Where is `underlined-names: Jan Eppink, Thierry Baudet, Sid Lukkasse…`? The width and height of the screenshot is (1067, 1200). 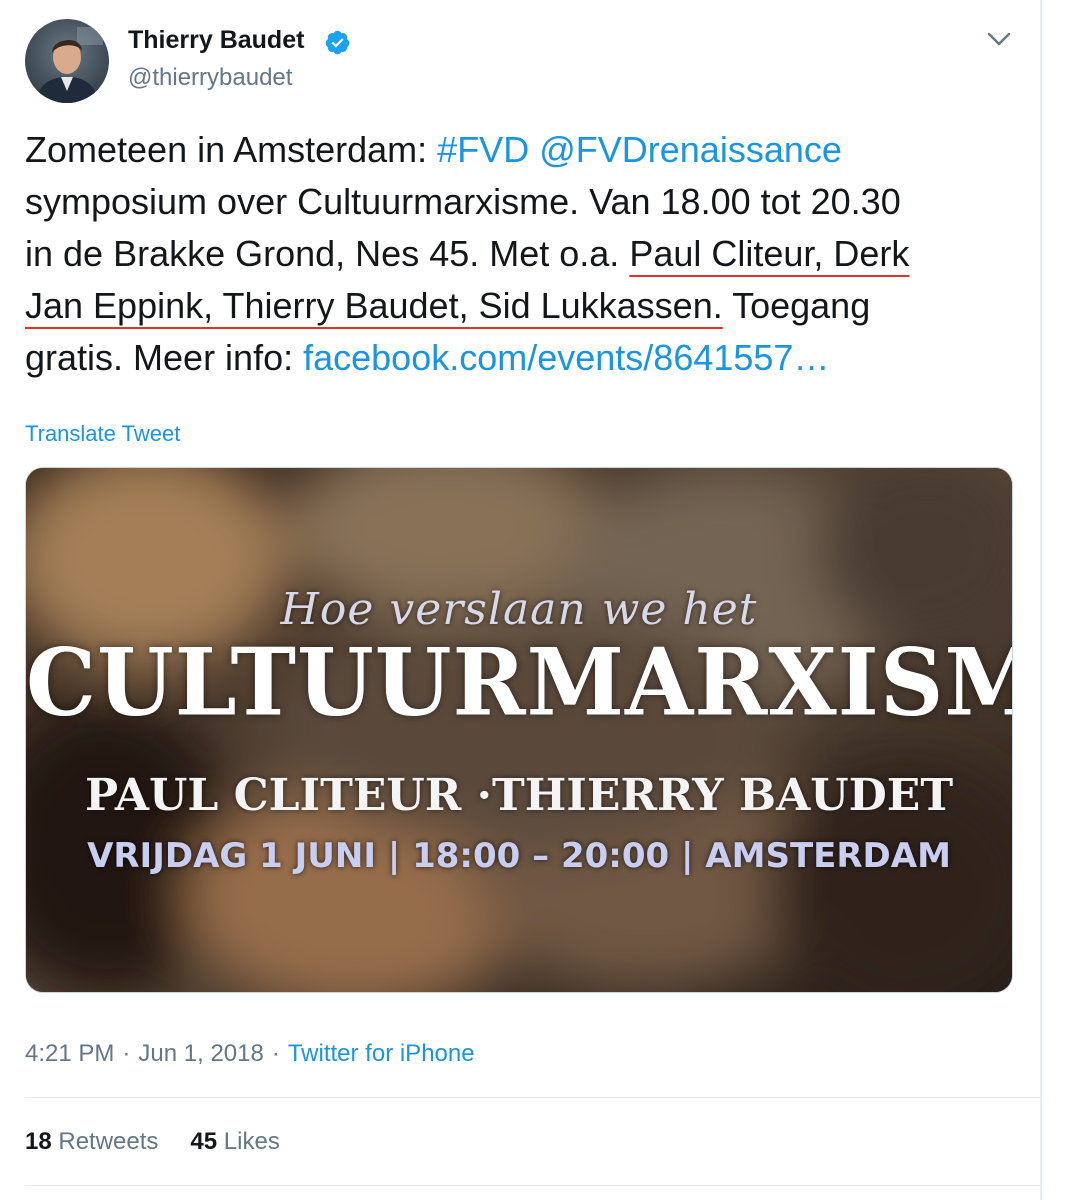 underlined-names: Jan Eppink, Thierry Baudet, Sid Lukkasse… is located at coordinates (374, 305).